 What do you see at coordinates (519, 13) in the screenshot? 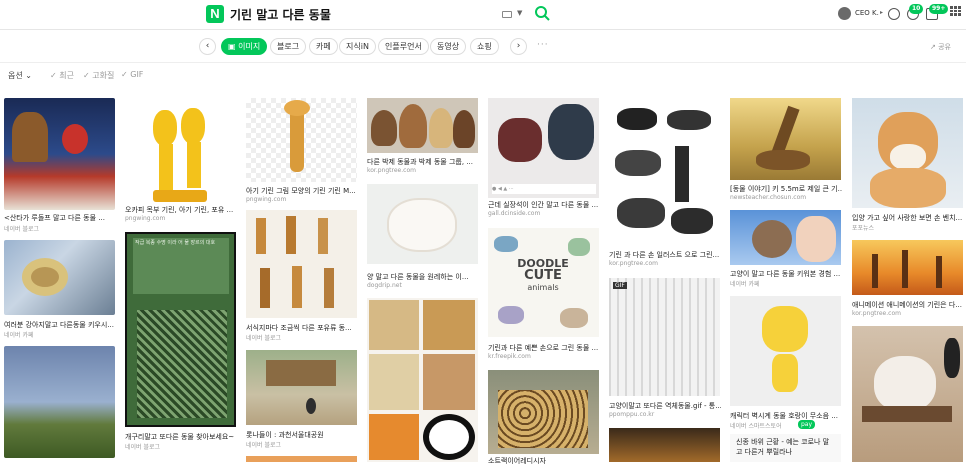
I see `chevron-down-icon: ▼` at bounding box center [519, 13].